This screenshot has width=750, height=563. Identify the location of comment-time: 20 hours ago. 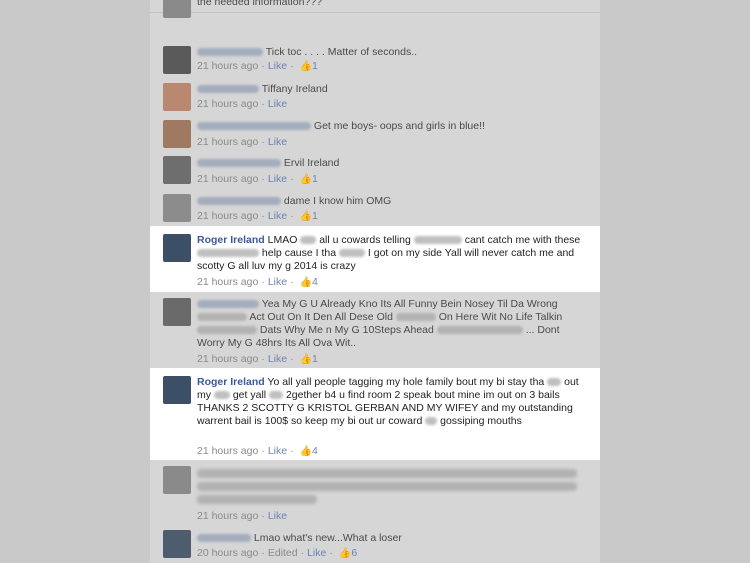
(227, 553).